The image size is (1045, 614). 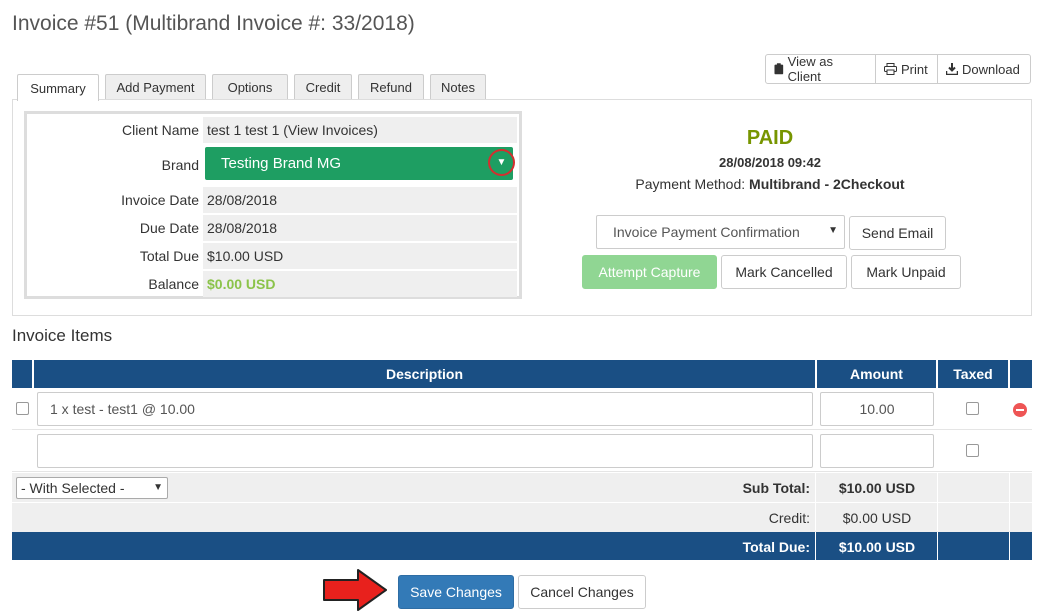 I want to click on status-badge: PAID, so click(x=770, y=138).